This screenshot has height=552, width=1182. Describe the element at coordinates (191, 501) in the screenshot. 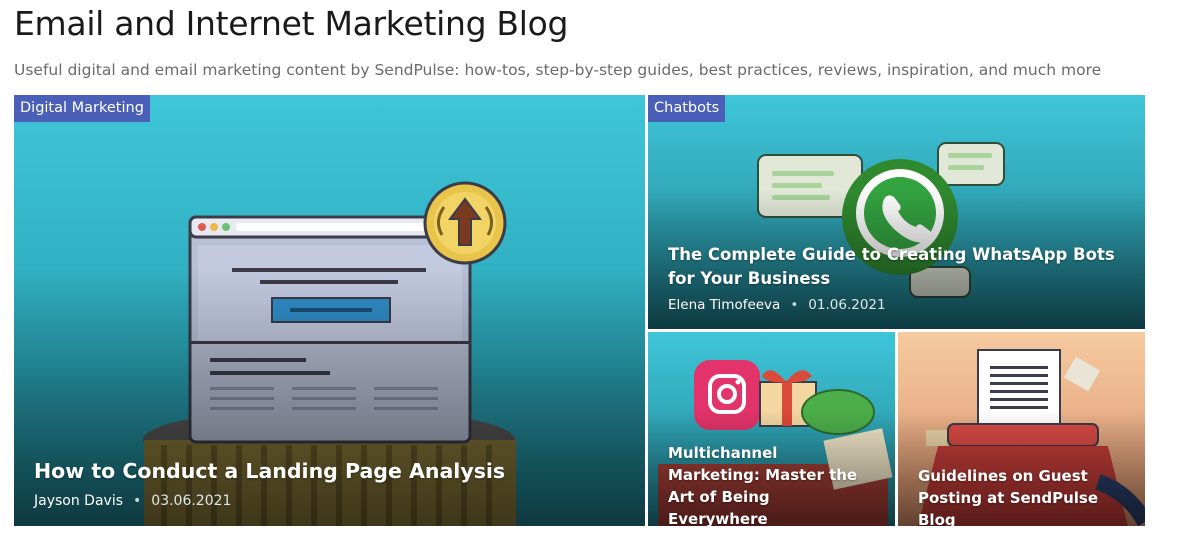

I see `post-date: 03.06.2021` at that location.